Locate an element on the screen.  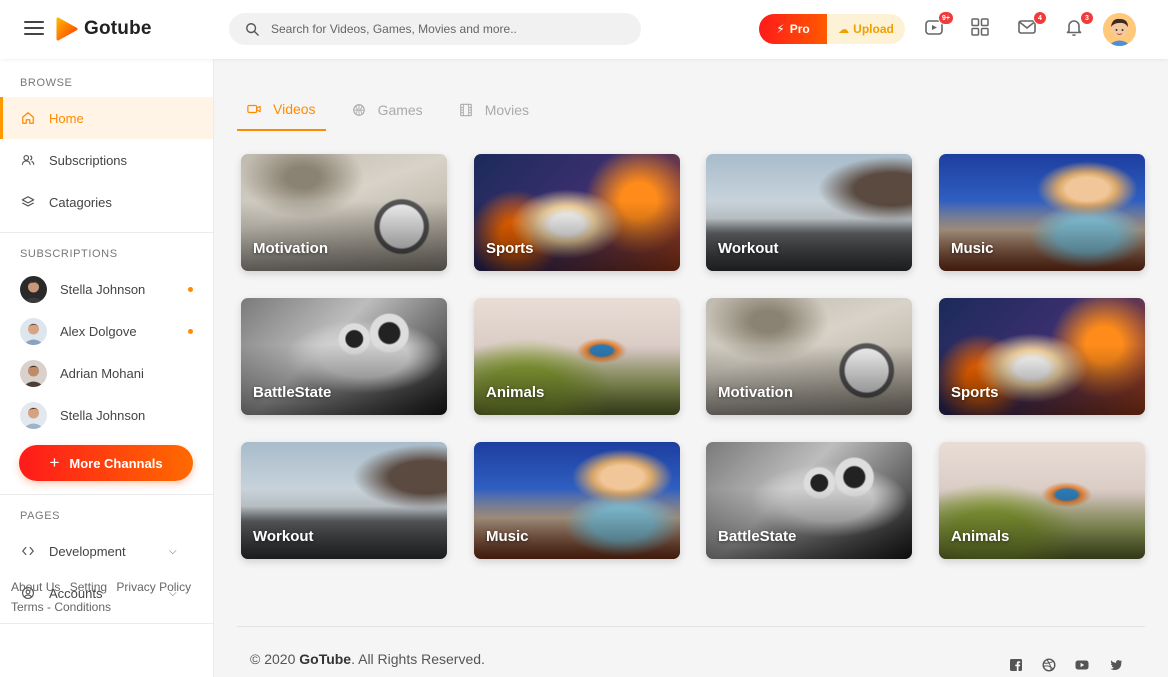
top-header: Gotube ⚡ Pro ☁ Upload 9+ 4 3 is located at coordinates (584, 29).